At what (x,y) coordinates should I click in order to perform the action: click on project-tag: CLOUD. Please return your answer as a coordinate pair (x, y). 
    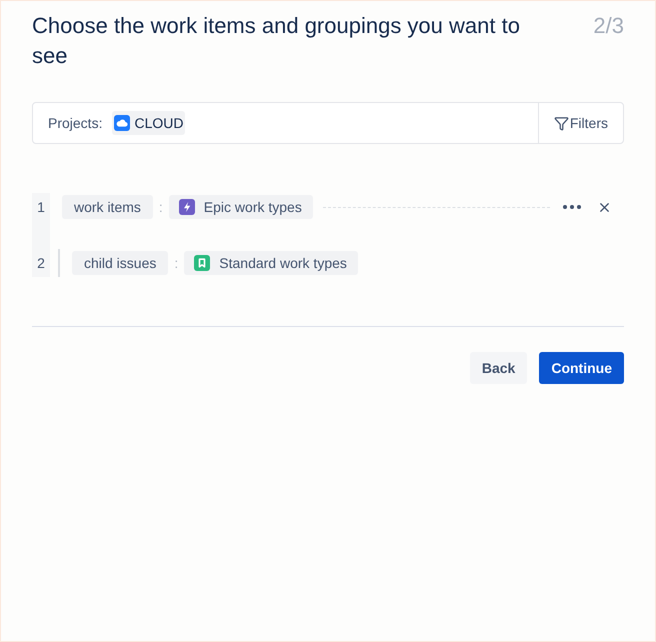
    Looking at the image, I should click on (149, 123).